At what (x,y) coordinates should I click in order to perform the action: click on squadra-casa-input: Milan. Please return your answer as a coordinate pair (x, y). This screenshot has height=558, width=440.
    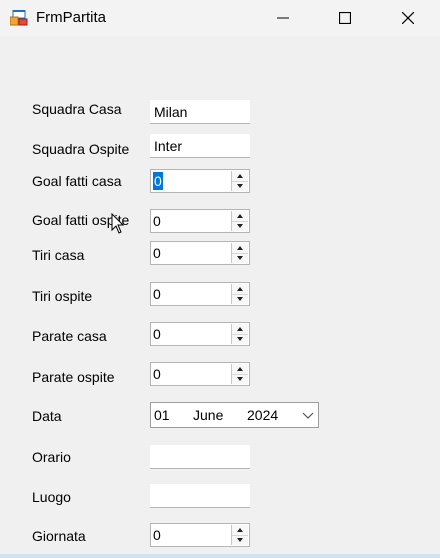
    Looking at the image, I should click on (200, 112).